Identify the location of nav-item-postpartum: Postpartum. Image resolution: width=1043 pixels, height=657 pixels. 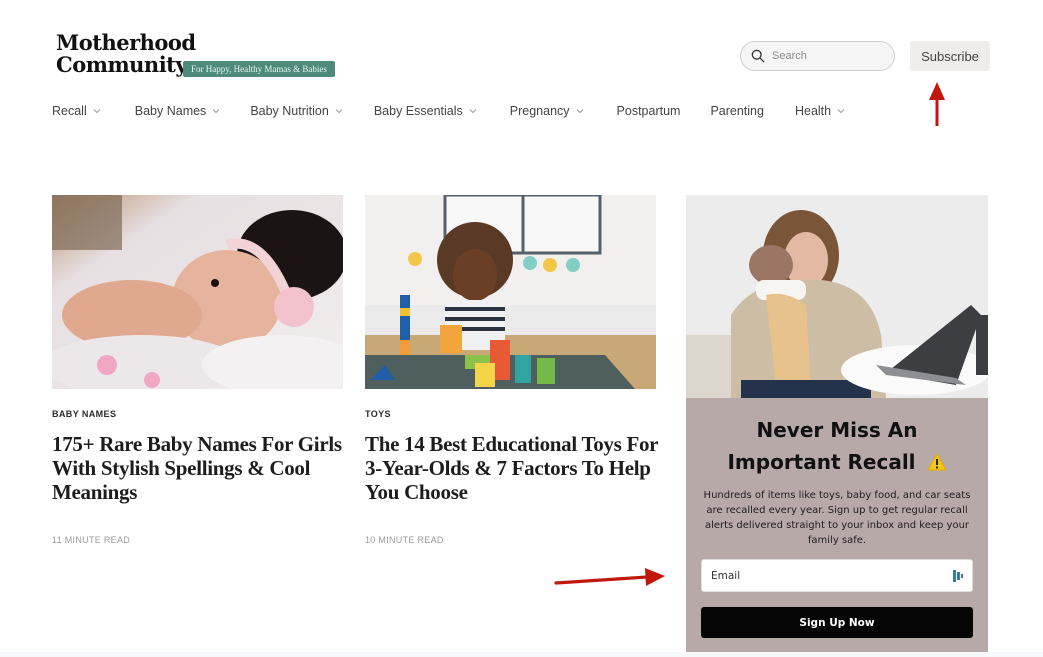
(649, 111).